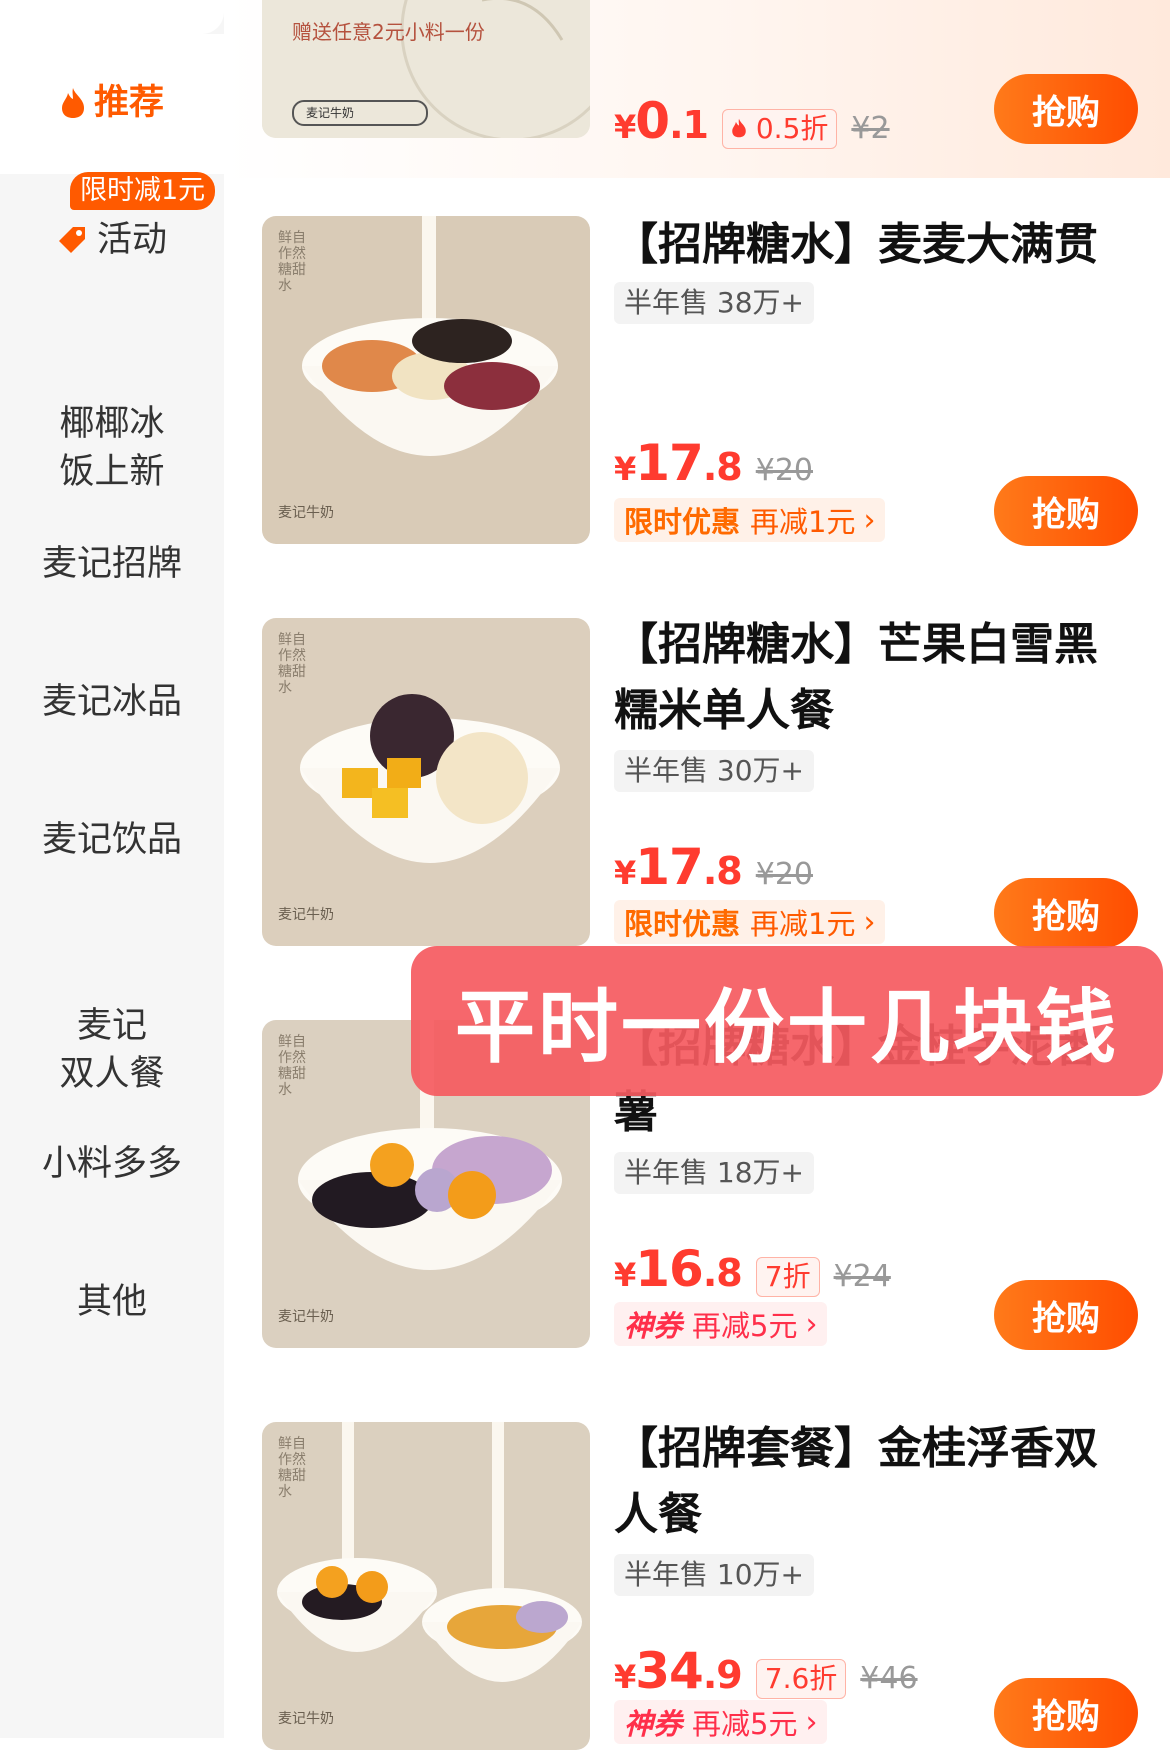  I want to click on sales-badge: 半年售 30万+, so click(714, 771).